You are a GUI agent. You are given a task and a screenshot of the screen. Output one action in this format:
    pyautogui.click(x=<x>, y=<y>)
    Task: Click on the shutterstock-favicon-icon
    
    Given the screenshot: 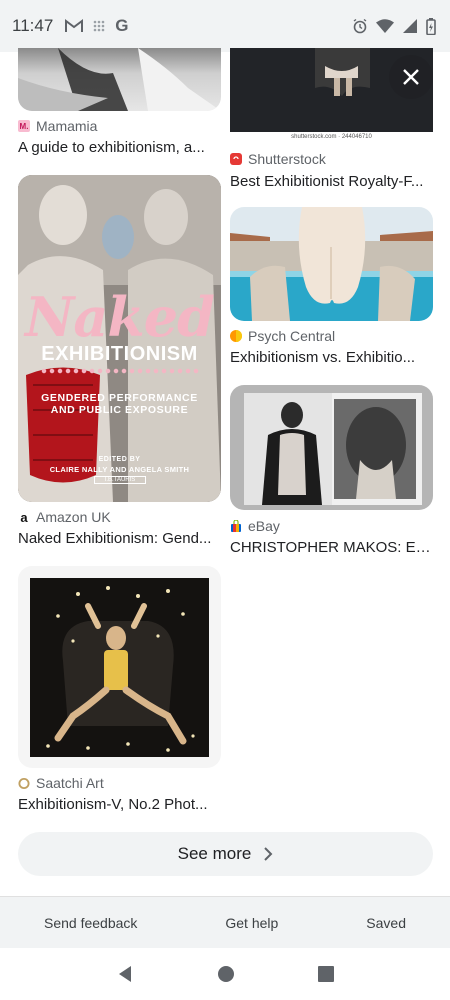 What is the action you would take?
    pyautogui.click(x=236, y=159)
    